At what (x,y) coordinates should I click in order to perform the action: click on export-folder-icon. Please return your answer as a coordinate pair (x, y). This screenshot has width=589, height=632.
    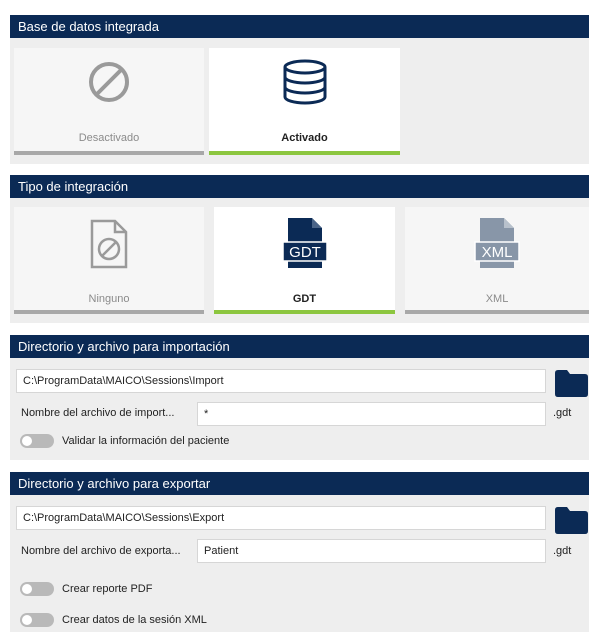
    Looking at the image, I should click on (571, 520).